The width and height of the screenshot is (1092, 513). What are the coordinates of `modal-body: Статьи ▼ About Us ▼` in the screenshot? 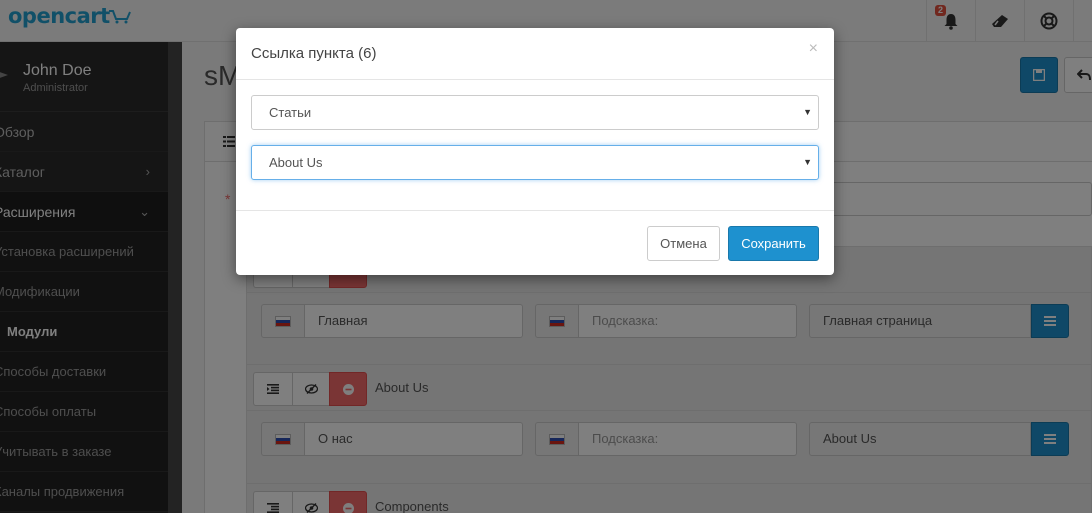 It's located at (535, 145).